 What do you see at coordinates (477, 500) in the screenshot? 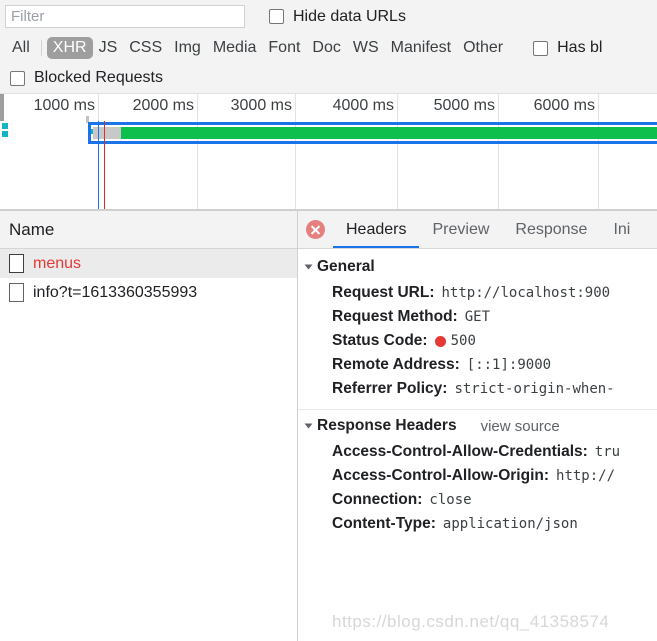
I see `header-connection: Connection: close` at bounding box center [477, 500].